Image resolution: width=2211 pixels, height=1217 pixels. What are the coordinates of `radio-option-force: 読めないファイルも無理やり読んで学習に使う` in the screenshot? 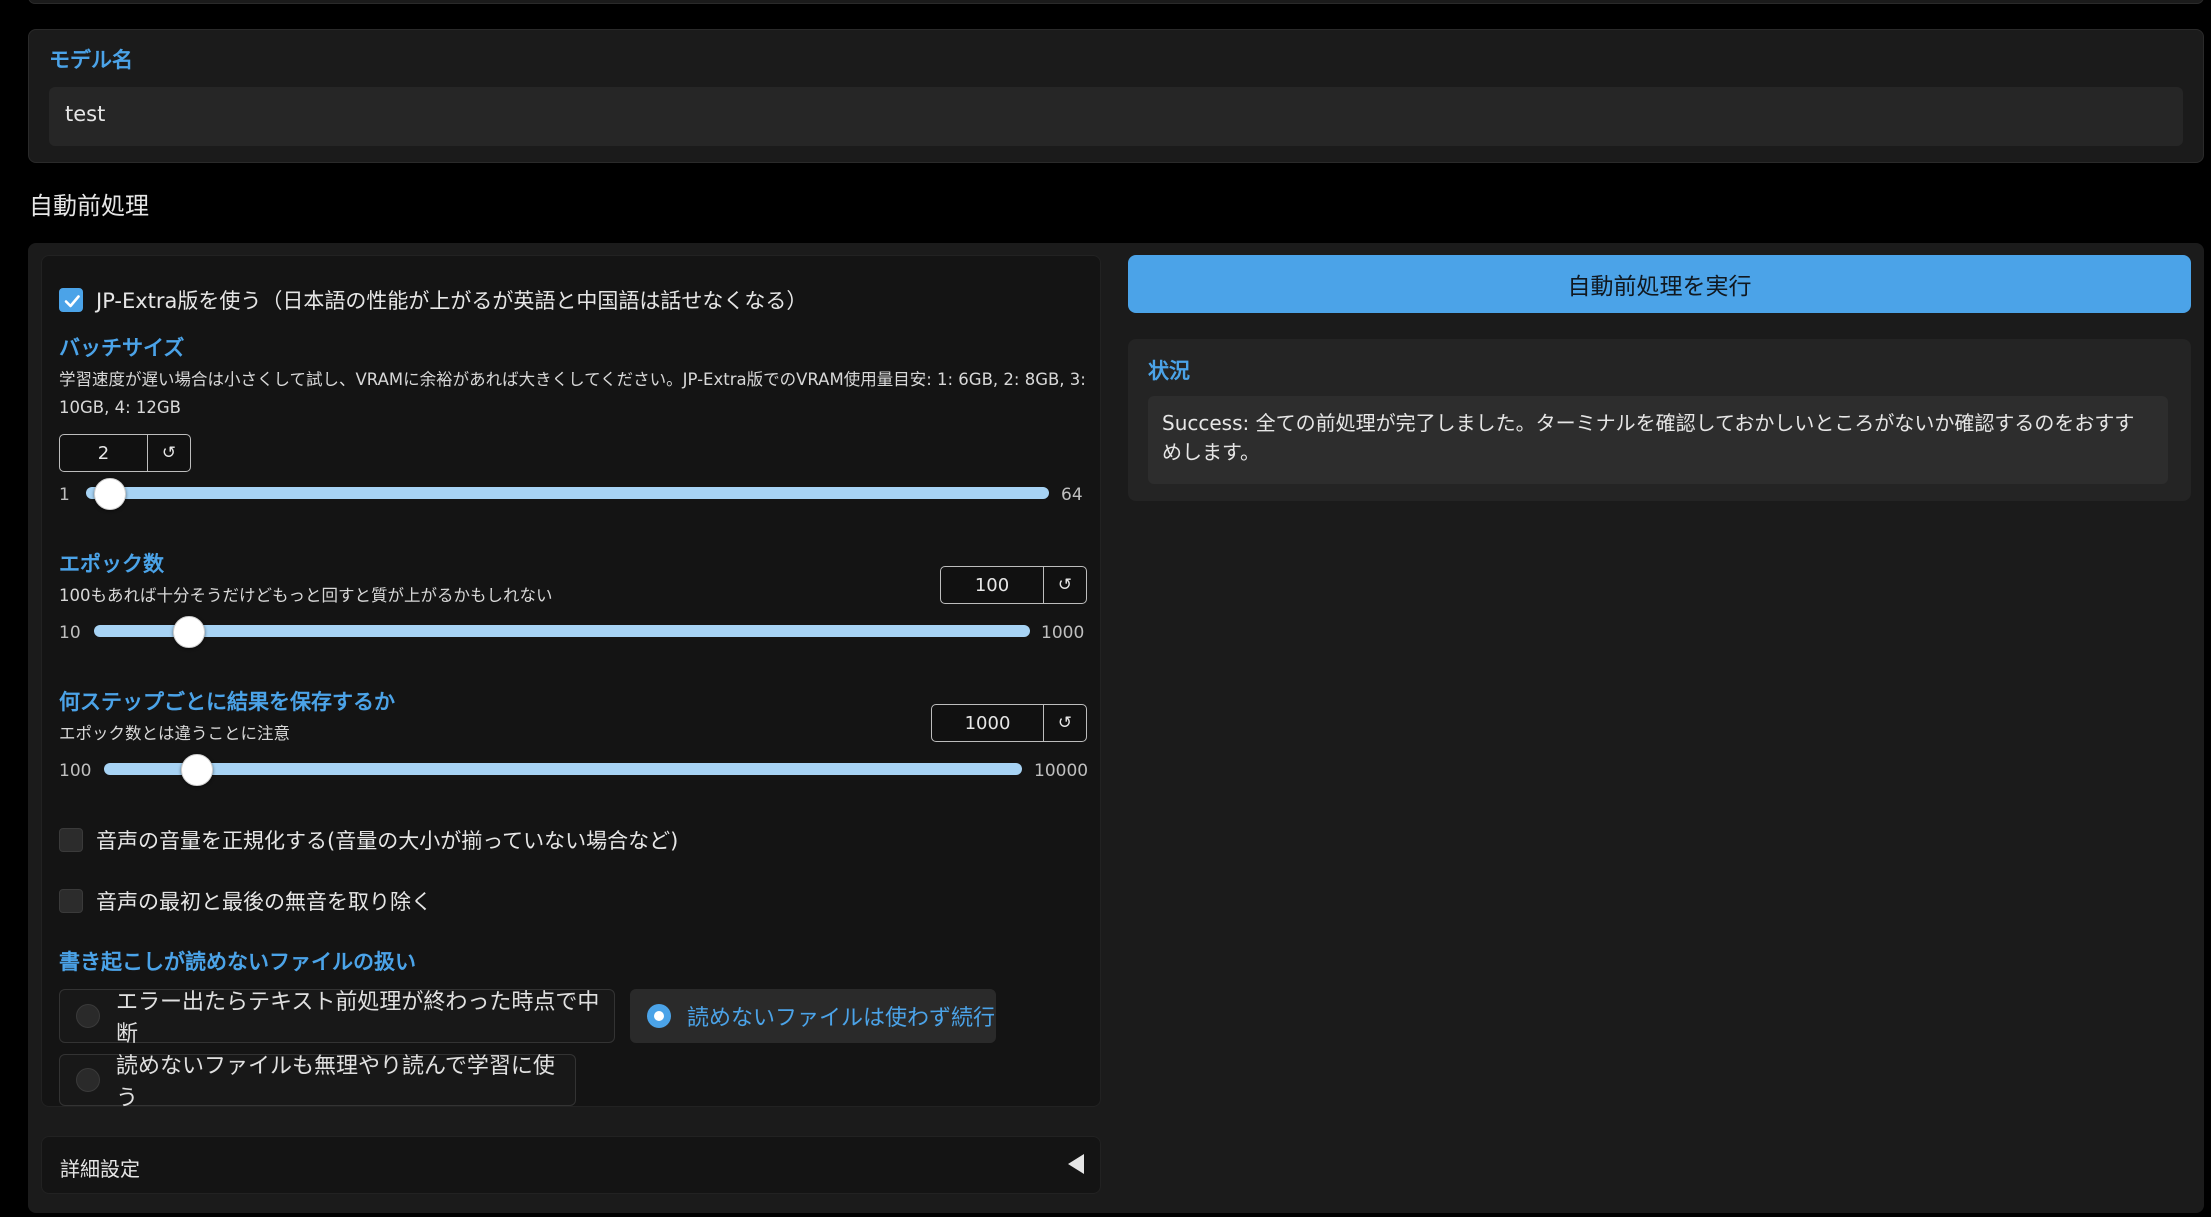 It's located at (317, 1082).